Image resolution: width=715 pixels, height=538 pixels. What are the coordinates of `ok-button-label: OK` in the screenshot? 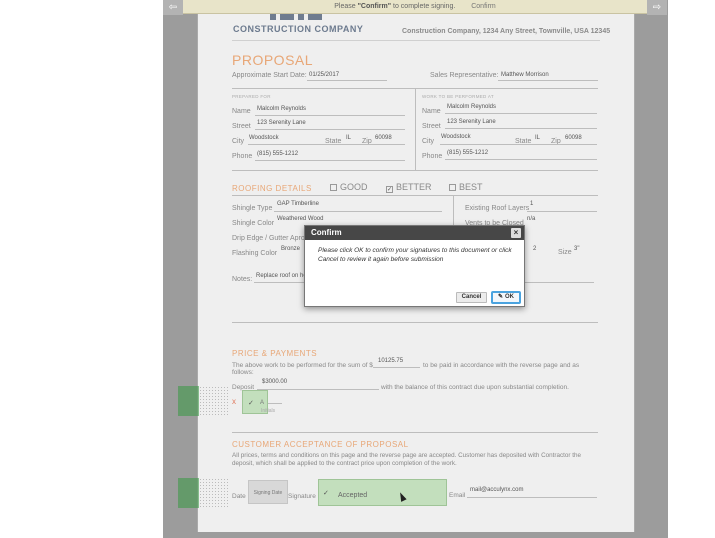 It's located at (510, 297).